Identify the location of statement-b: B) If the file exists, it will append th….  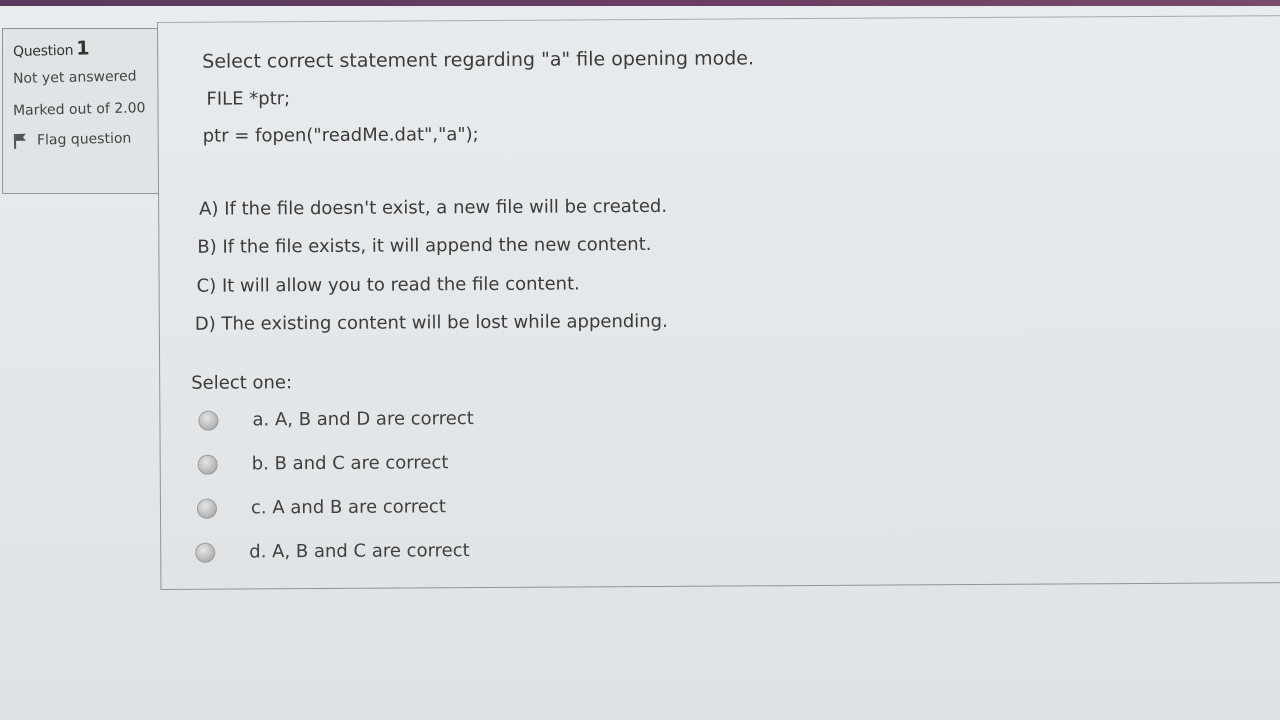
(424, 245).